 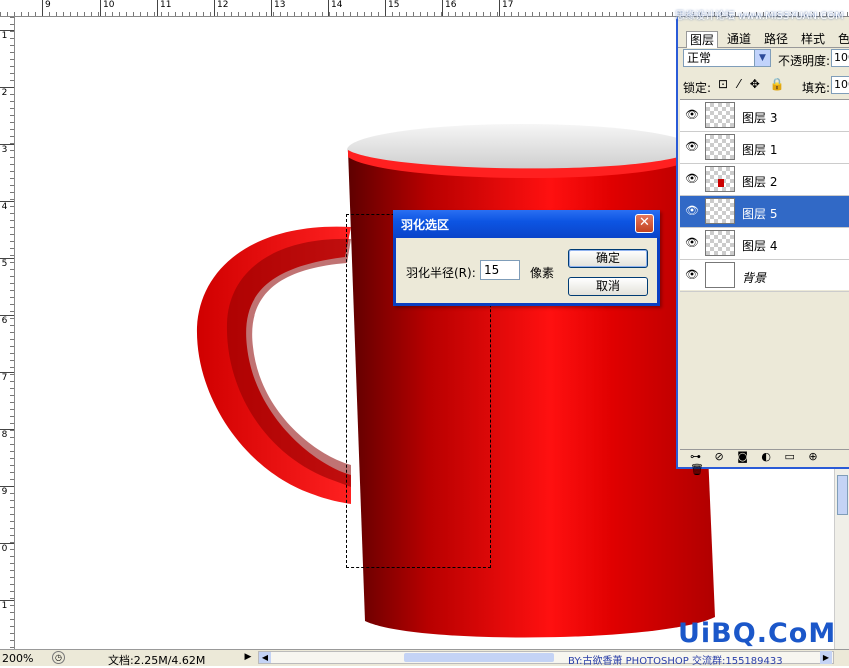 I want to click on layer-name: 图层 2, so click(x=760, y=182).